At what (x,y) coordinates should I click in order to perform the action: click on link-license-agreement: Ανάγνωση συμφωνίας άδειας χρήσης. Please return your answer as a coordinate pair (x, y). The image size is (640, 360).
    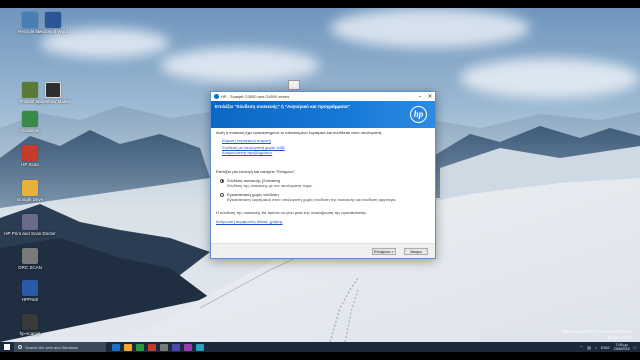
    Looking at the image, I should click on (323, 221).